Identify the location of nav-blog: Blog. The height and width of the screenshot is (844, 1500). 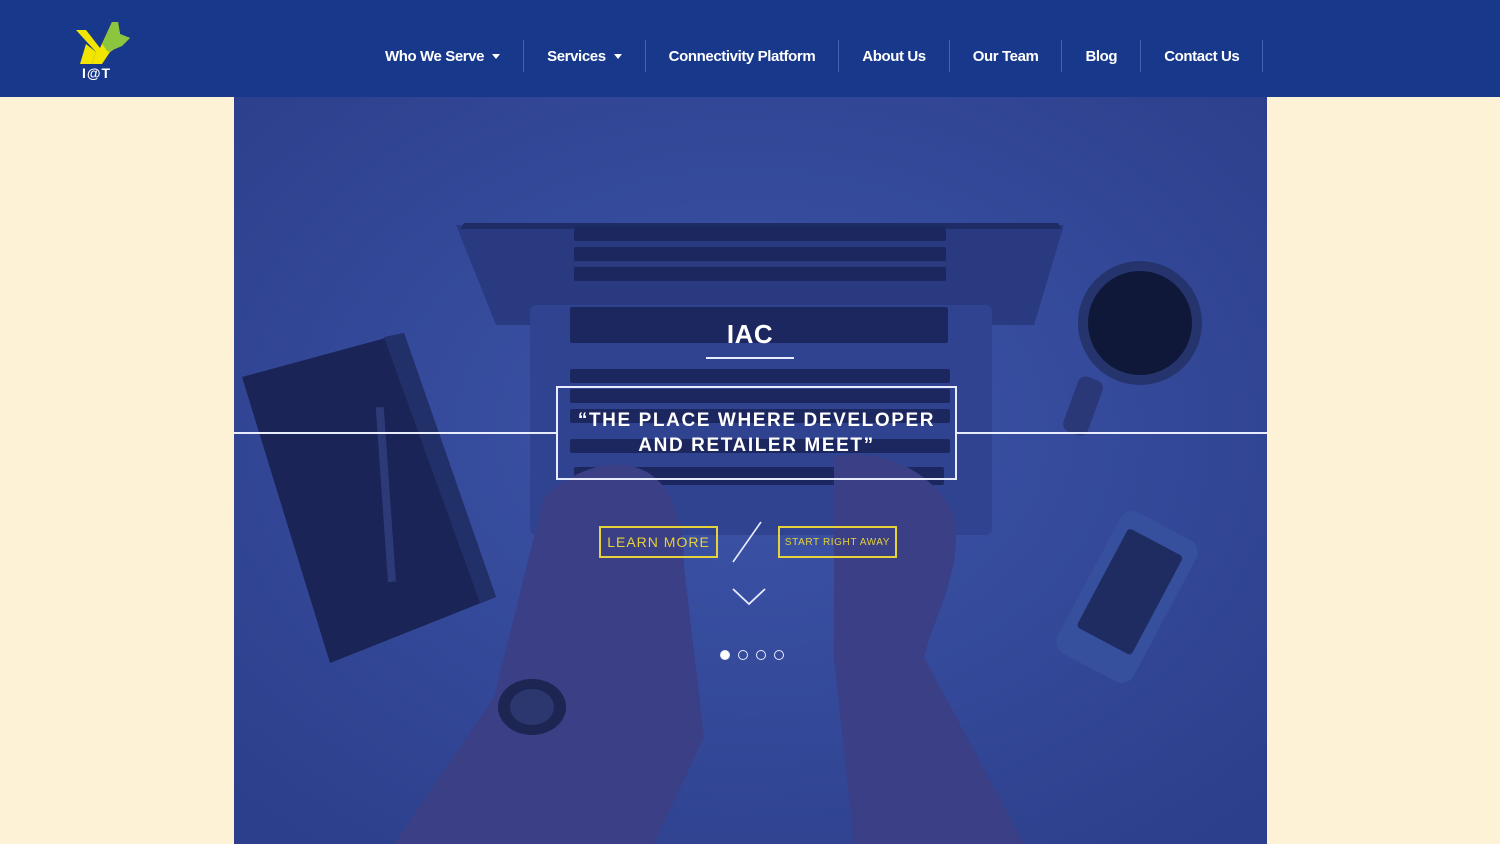
(1102, 56).